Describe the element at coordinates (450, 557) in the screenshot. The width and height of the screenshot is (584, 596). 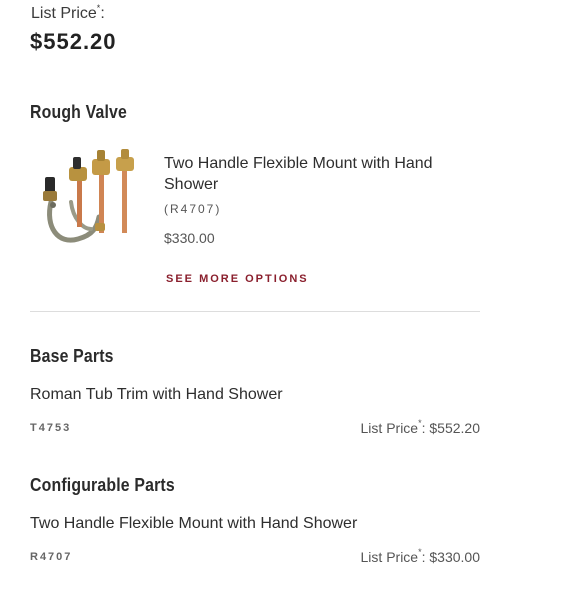
I see `price-value: : $330.00` at that location.